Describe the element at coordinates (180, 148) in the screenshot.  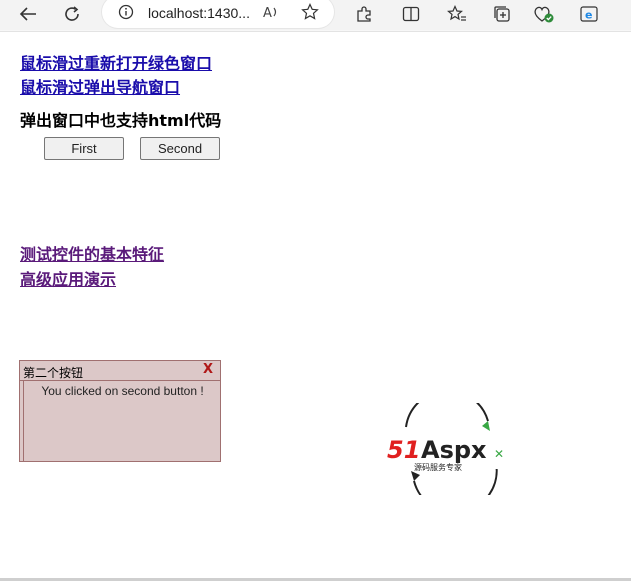
I see `second-button: Second` at that location.